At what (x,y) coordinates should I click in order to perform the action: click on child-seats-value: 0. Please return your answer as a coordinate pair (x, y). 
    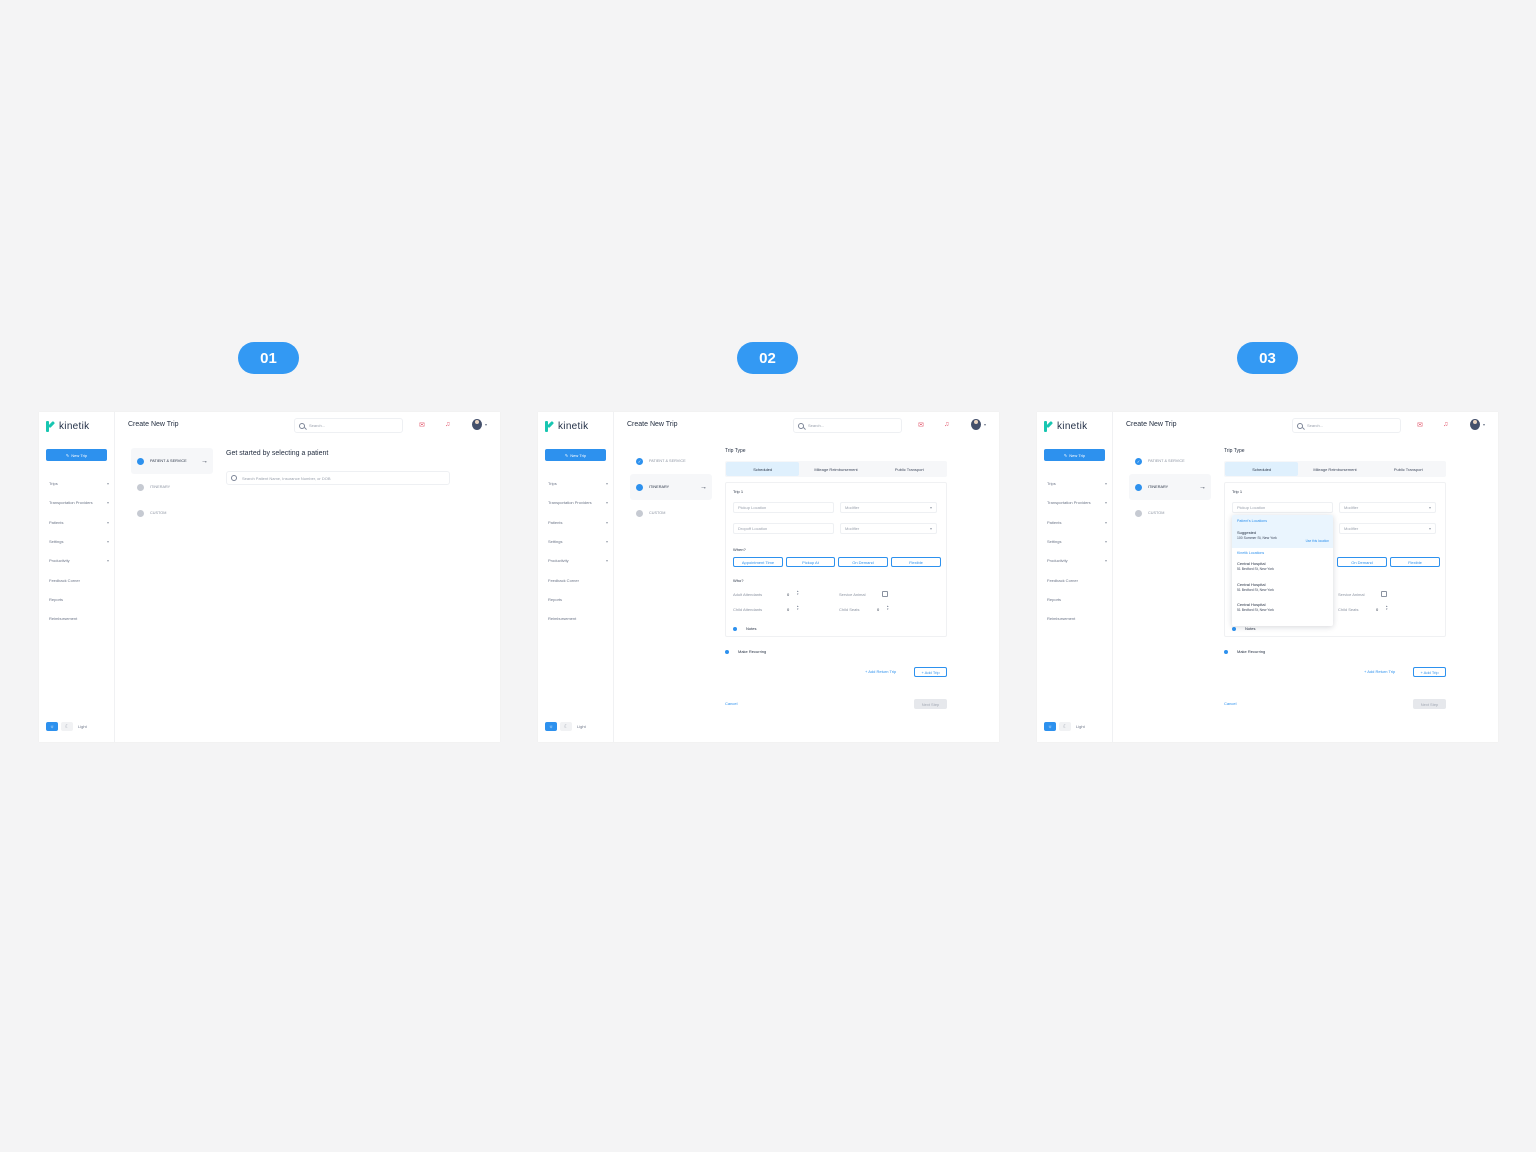
    Looking at the image, I should click on (1377, 609).